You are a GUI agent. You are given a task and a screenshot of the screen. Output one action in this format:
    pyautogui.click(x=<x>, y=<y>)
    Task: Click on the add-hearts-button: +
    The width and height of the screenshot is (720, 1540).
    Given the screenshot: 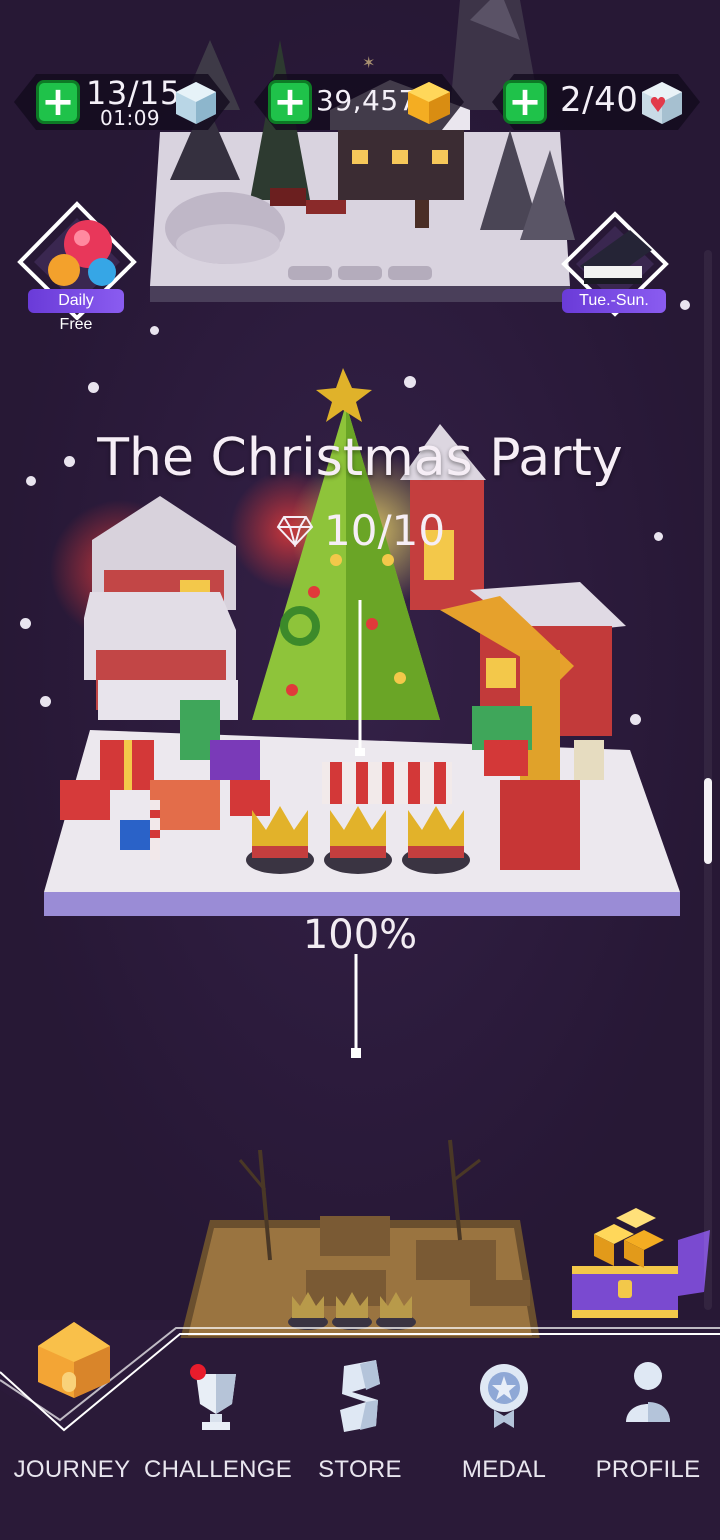 What is the action you would take?
    pyautogui.click(x=525, y=102)
    